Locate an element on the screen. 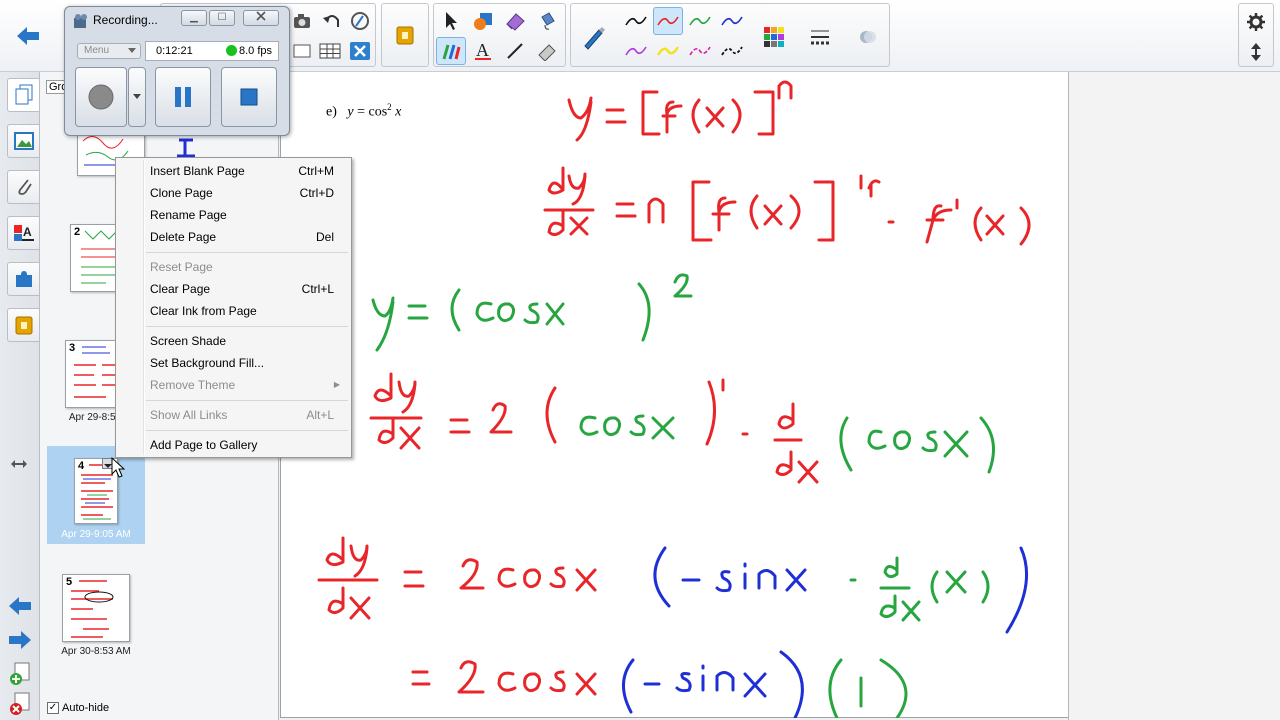  menu-item-insert-blank-page: Insert Blank Page Ctrl+M is located at coordinates (233, 171).